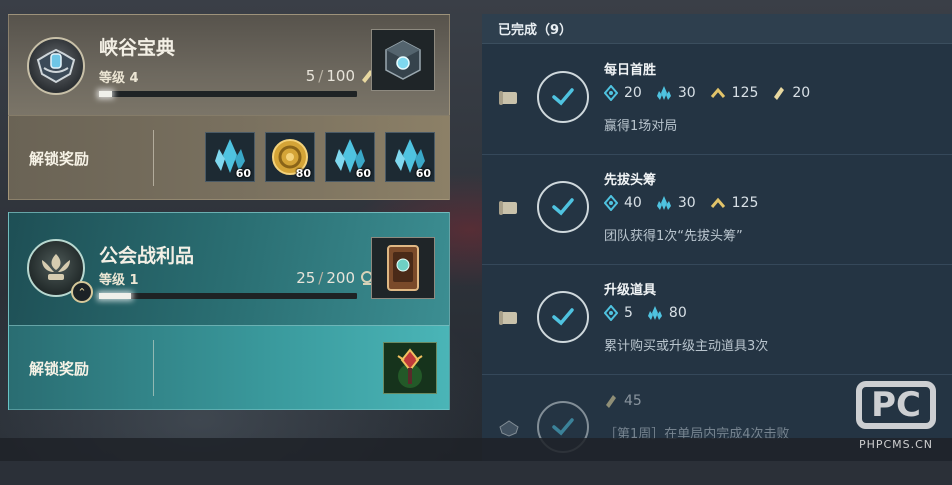  I want to click on mission-description: 团队获得1次“先拔头筹”, so click(673, 236).